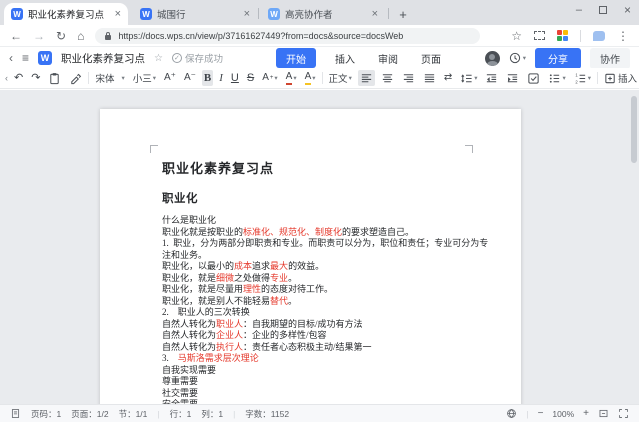 This screenshot has width=639, height=422. Describe the element at coordinates (431, 58) in the screenshot. I see `tab-page: 页面` at that location.